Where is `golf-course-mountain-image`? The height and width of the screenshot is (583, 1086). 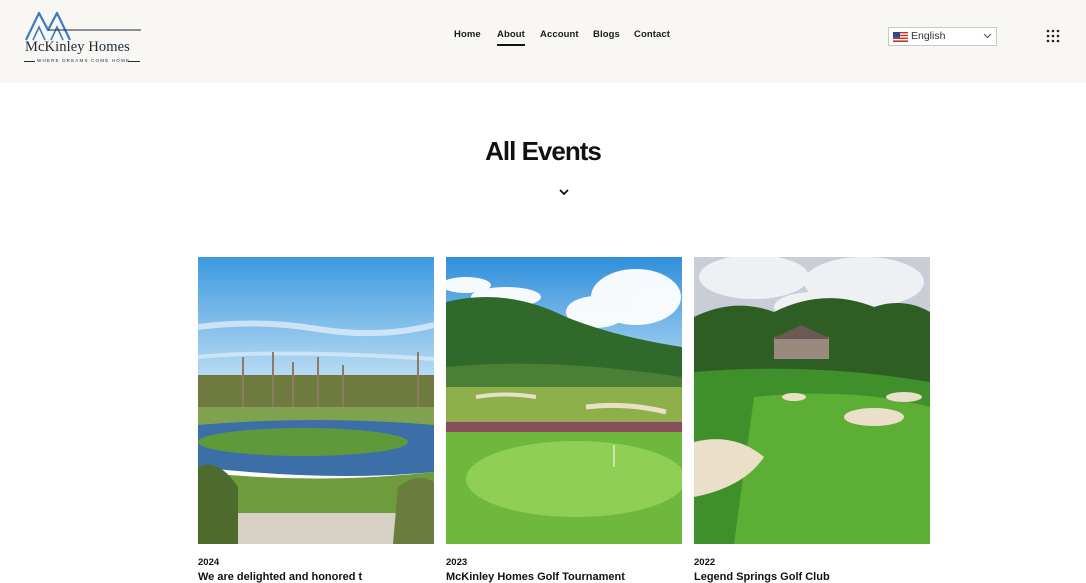 golf-course-mountain-image is located at coordinates (564, 400).